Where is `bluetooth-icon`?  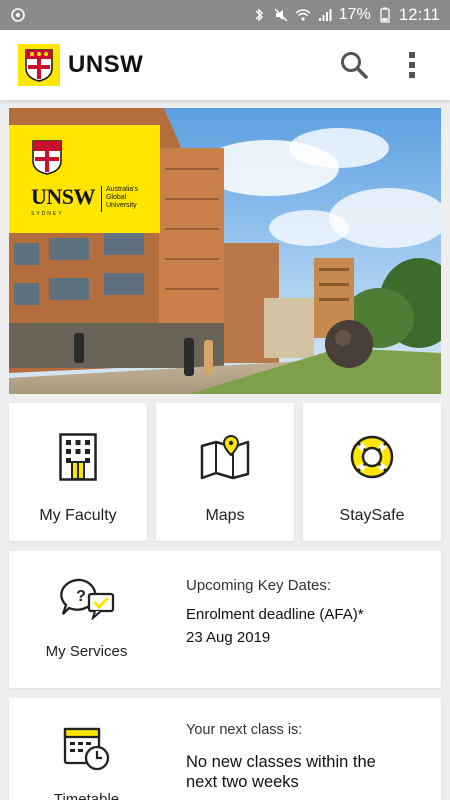
bluetooth-icon is located at coordinates (259, 15).